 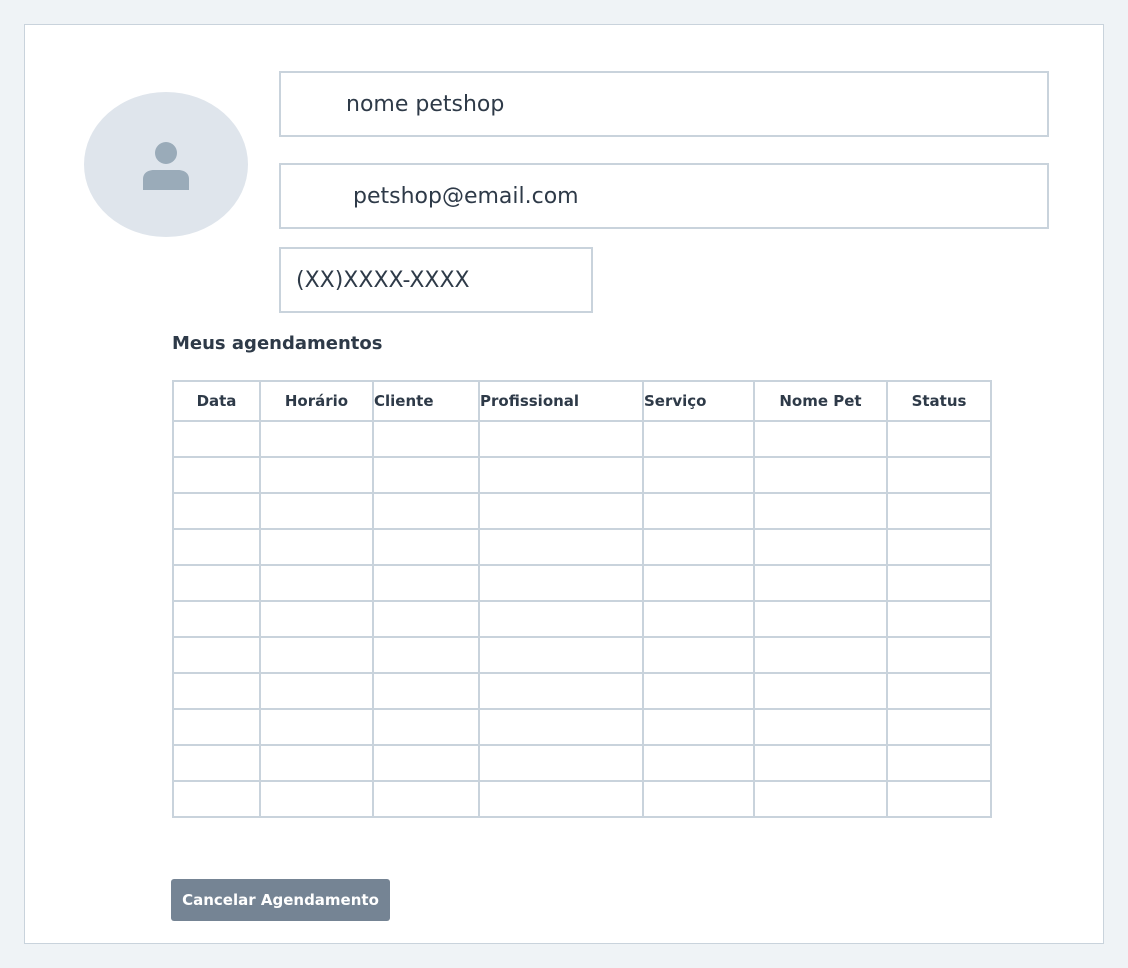 I want to click on column-header-data: Data, so click(x=216, y=401).